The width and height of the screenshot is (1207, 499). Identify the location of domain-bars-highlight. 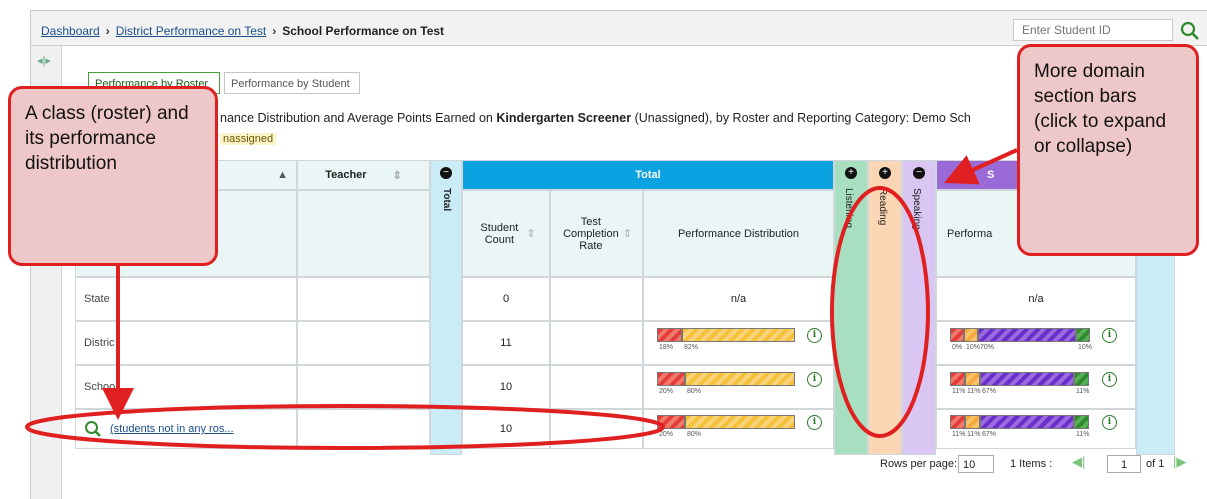
(880, 312).